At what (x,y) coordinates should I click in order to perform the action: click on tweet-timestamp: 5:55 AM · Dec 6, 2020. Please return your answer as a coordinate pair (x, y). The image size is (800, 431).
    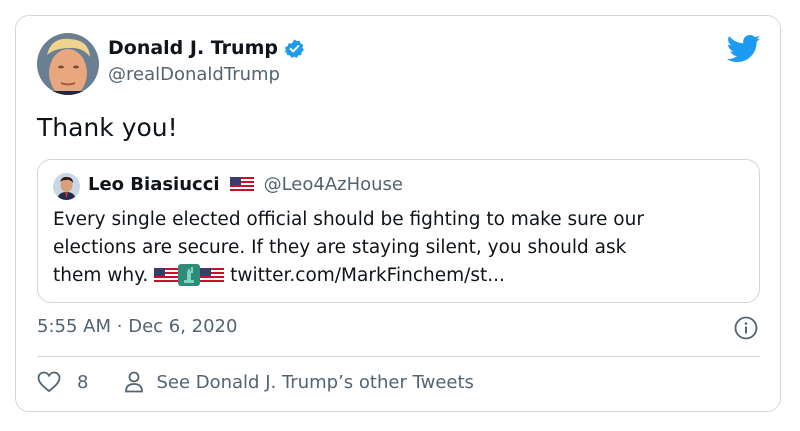
    Looking at the image, I should click on (137, 326).